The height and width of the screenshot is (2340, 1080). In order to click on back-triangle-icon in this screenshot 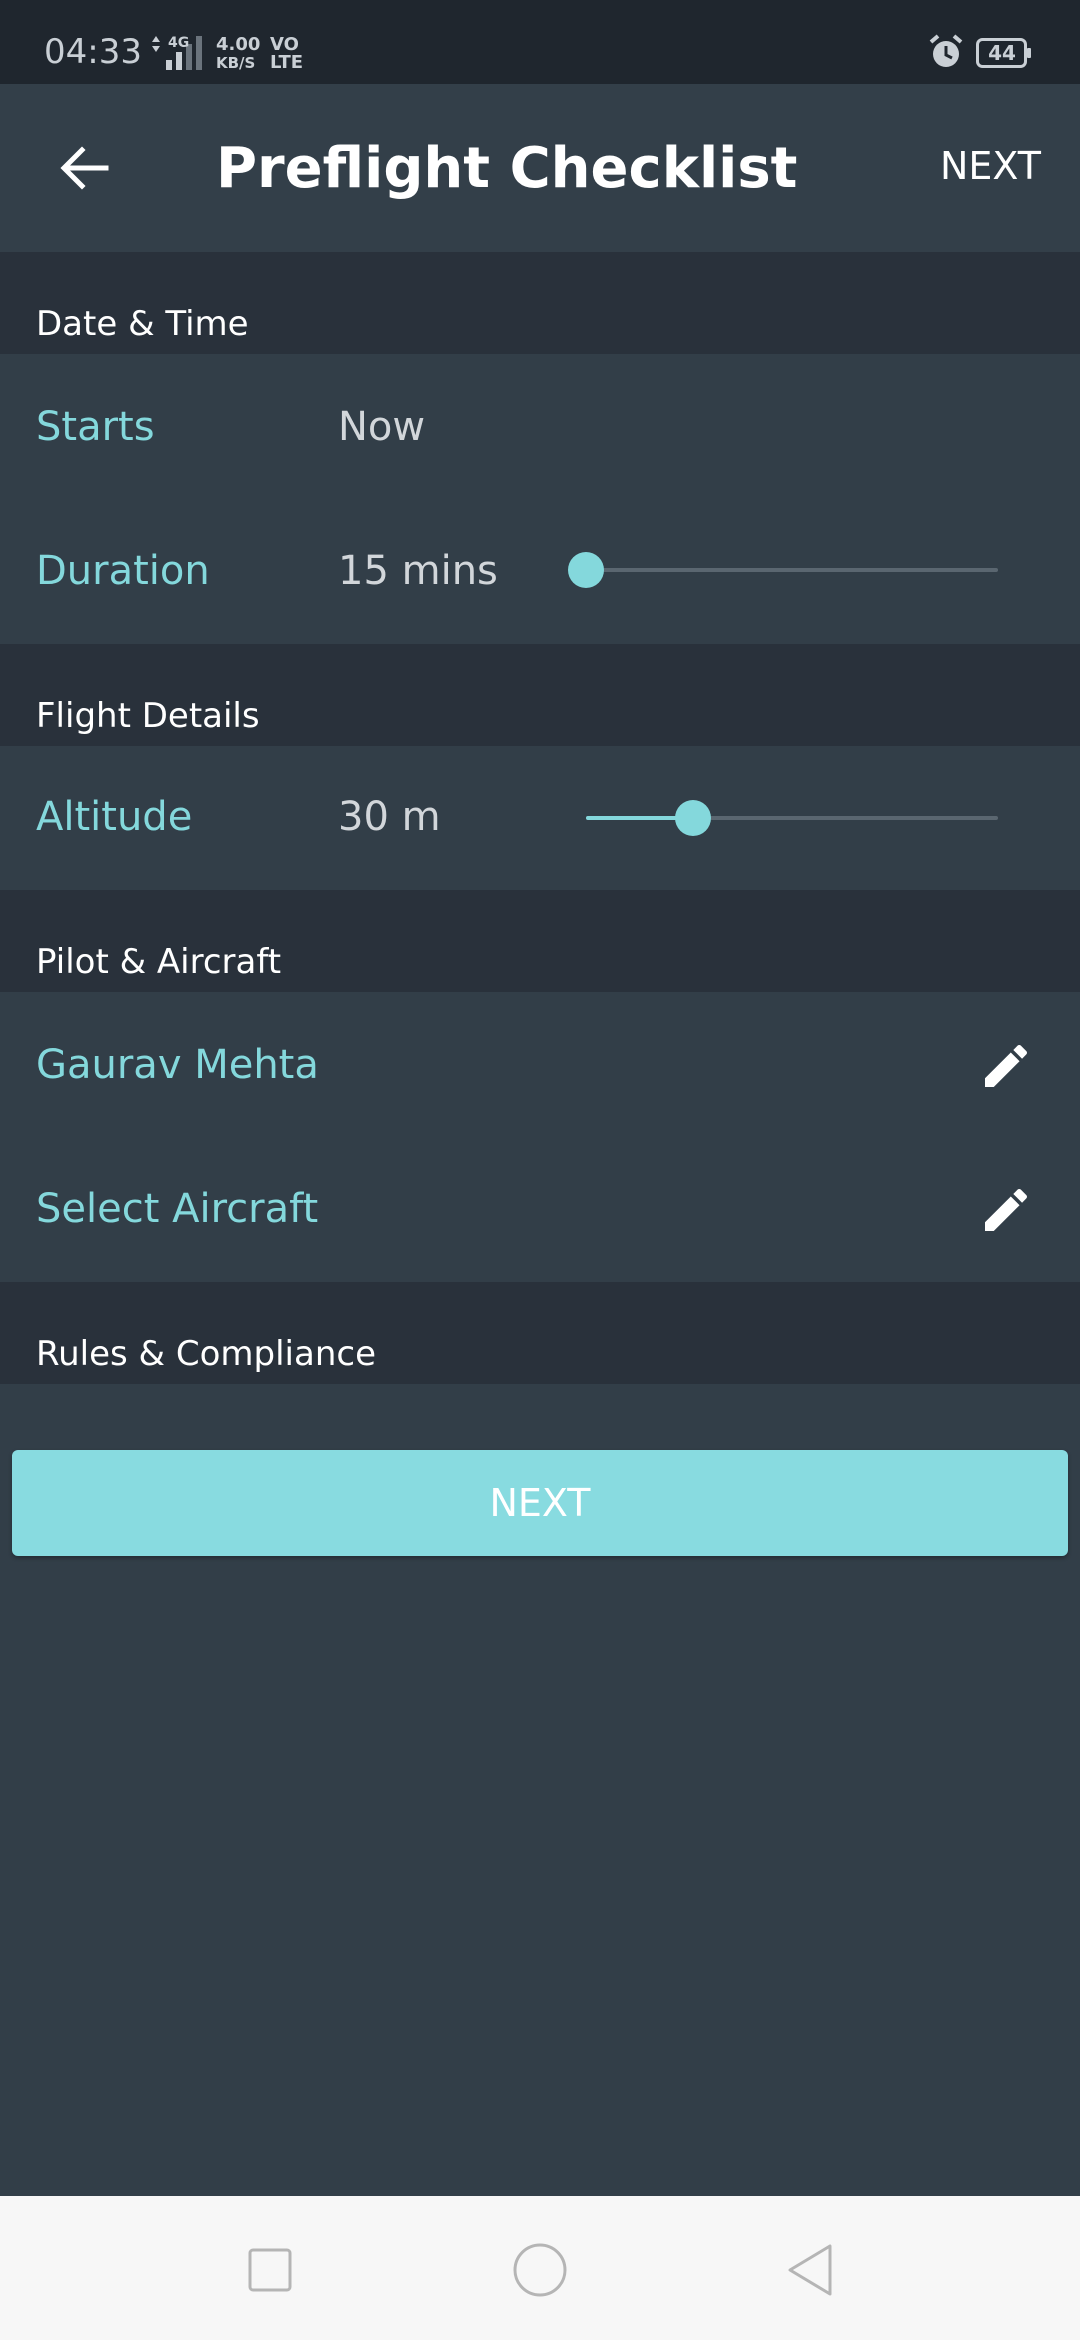, I will do `click(810, 2270)`.